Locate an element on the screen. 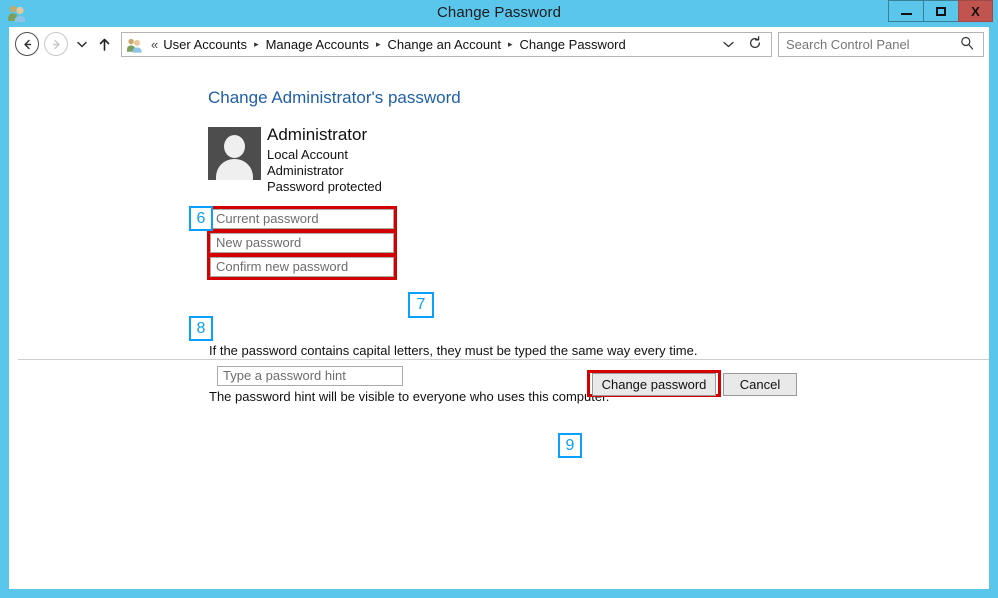 The height and width of the screenshot is (598, 998). maximize-button is located at coordinates (940, 11).